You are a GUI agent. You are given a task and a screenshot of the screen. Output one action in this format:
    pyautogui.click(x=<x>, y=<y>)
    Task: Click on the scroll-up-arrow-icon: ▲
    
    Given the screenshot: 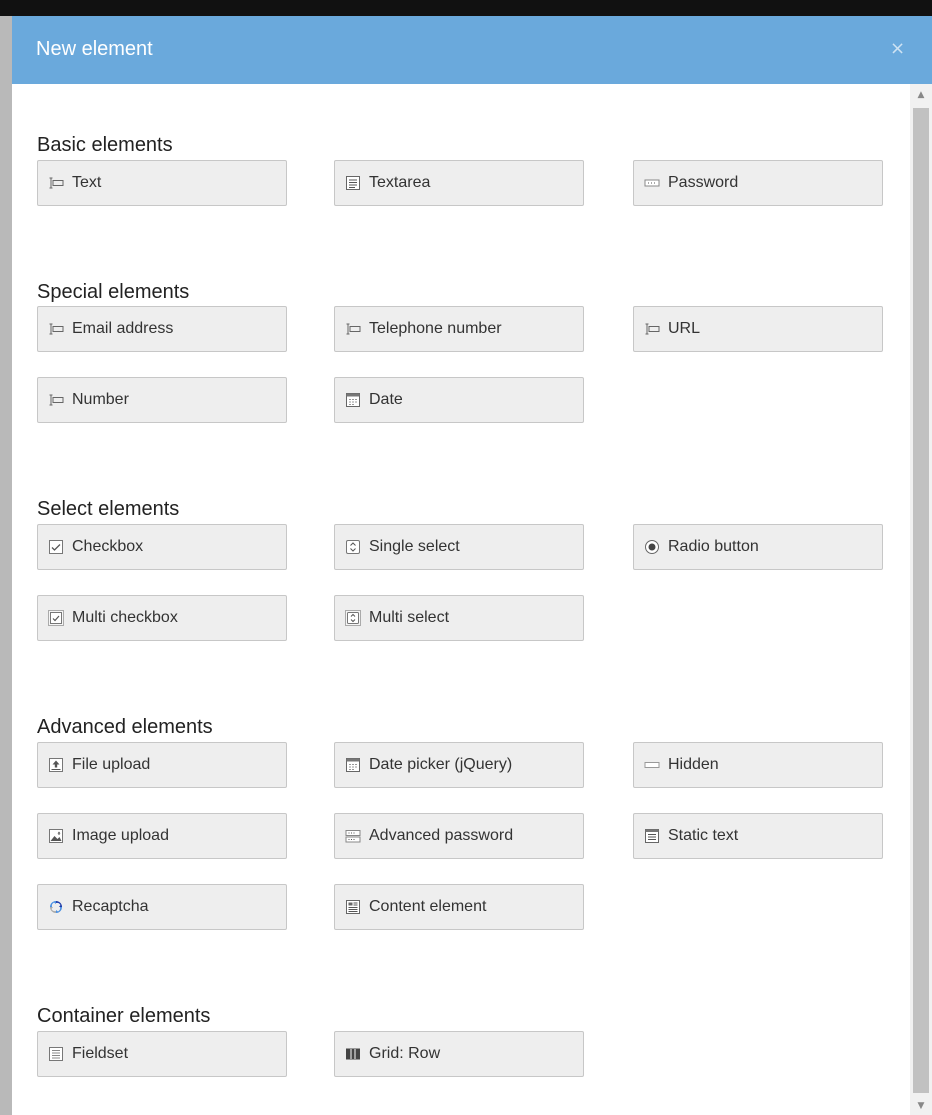 What is the action you would take?
    pyautogui.click(x=921, y=95)
    